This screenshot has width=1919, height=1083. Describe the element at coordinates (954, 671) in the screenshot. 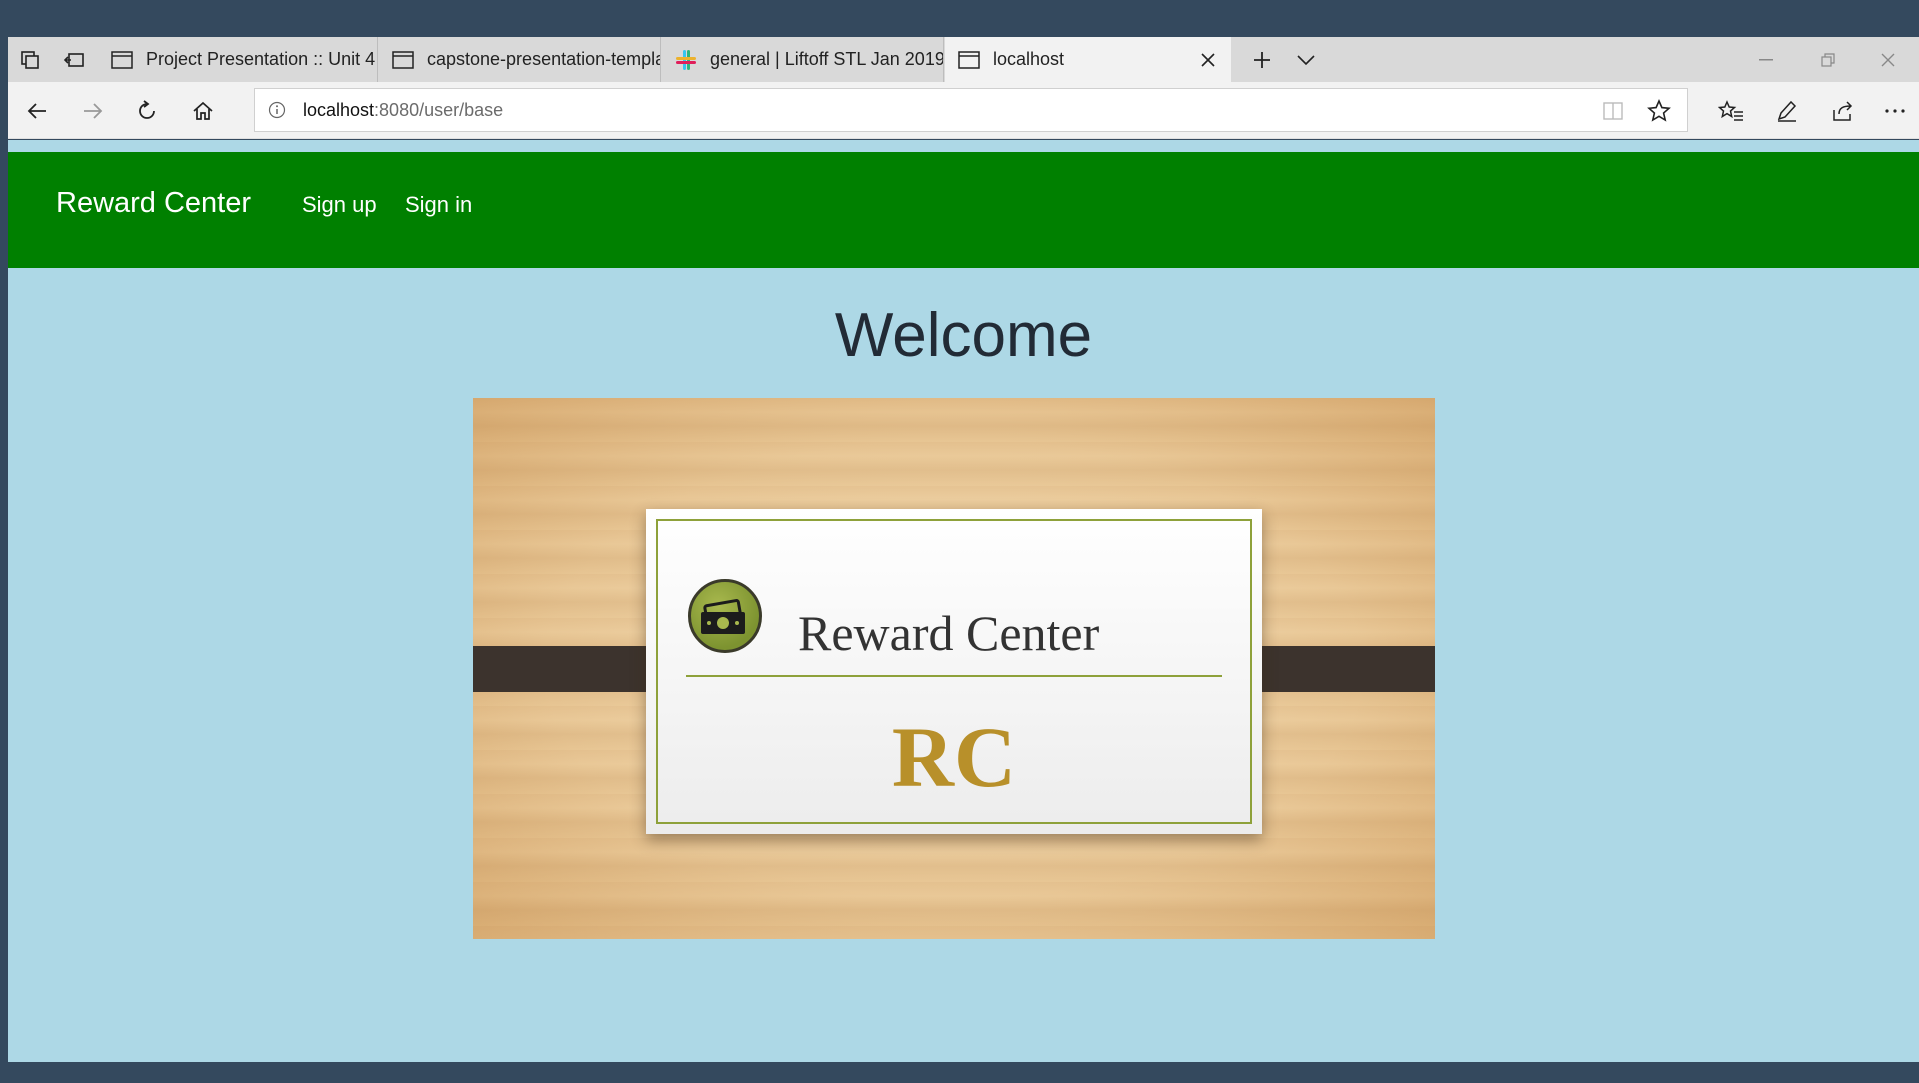

I see `banner-card: Reward Center RC` at that location.